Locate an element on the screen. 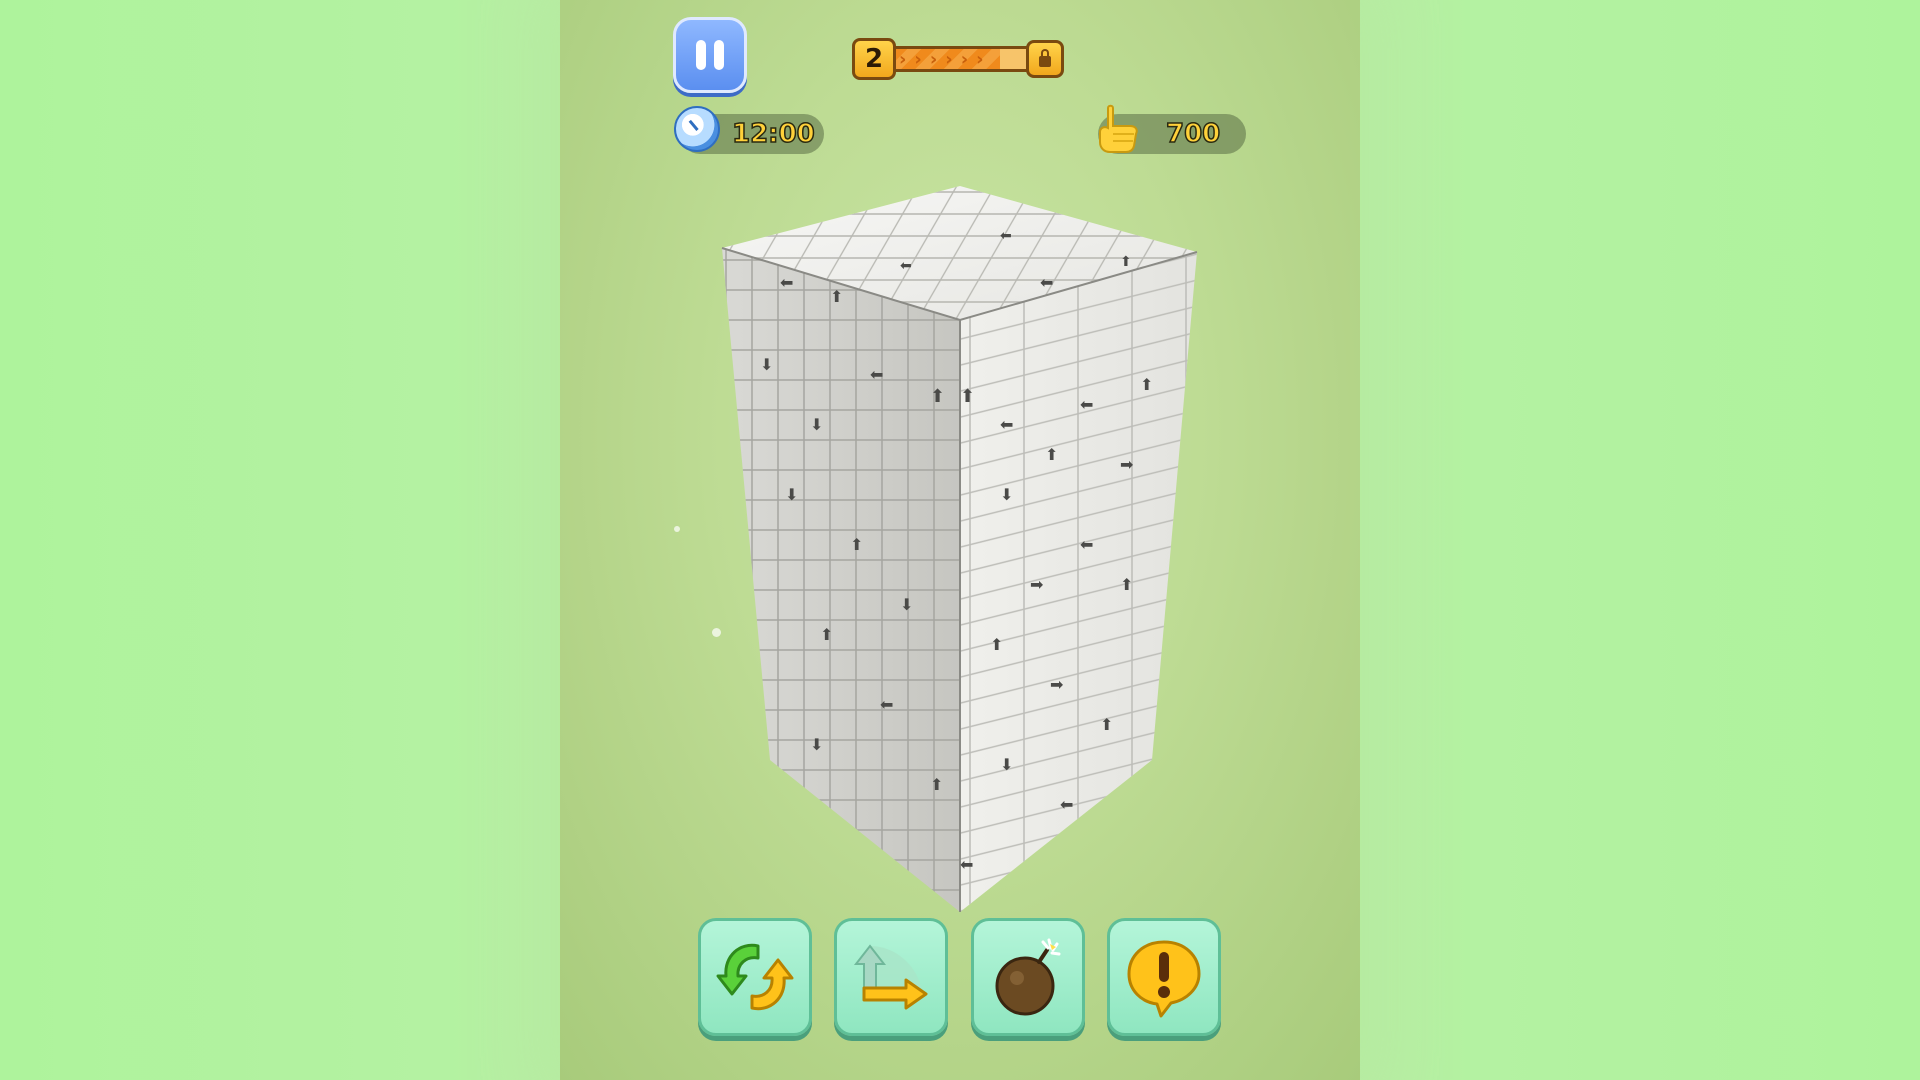 The width and height of the screenshot is (1920, 1080). pointing-hand-icon is located at coordinates (1118, 128).